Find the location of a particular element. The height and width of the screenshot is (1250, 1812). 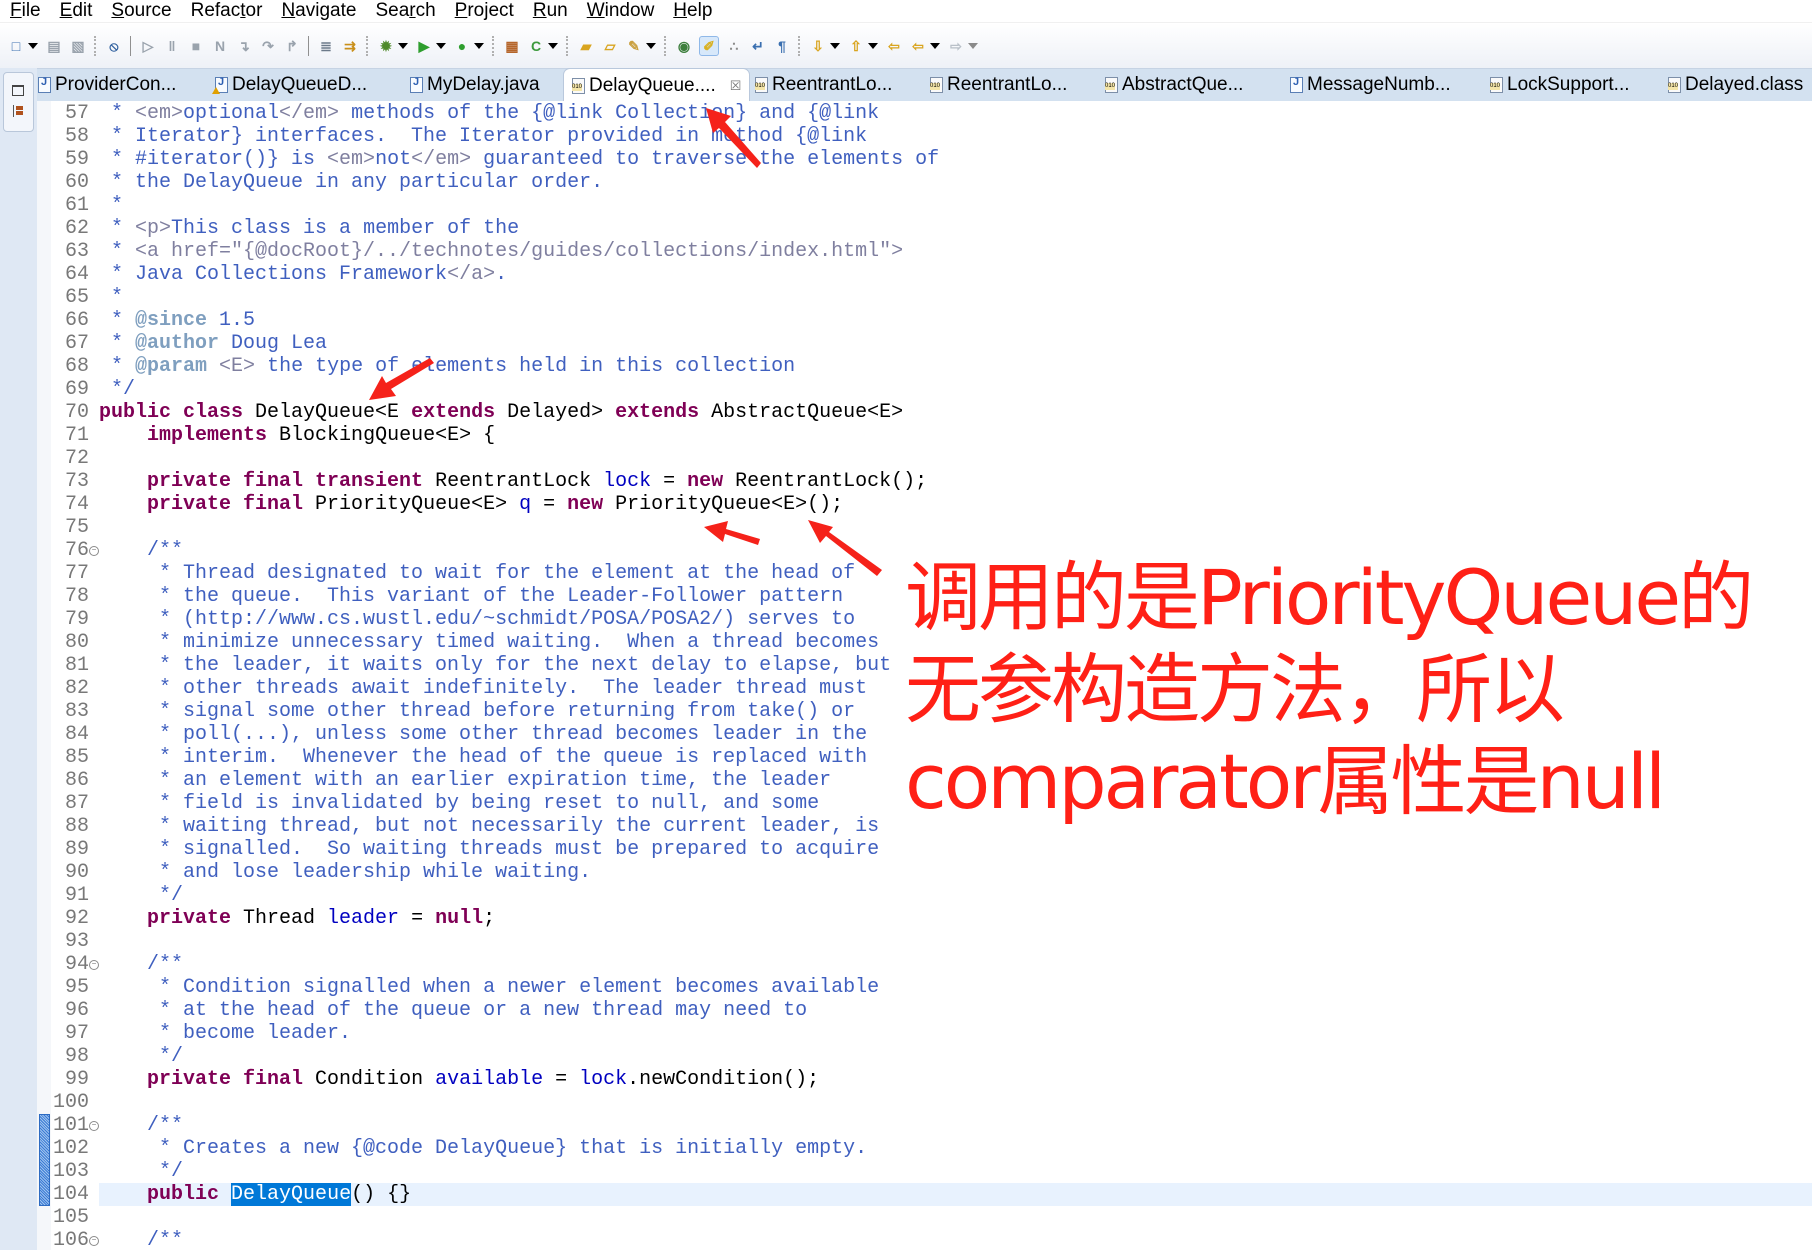

skip-breakpoints-icon: ⦸ is located at coordinates (114, 46).